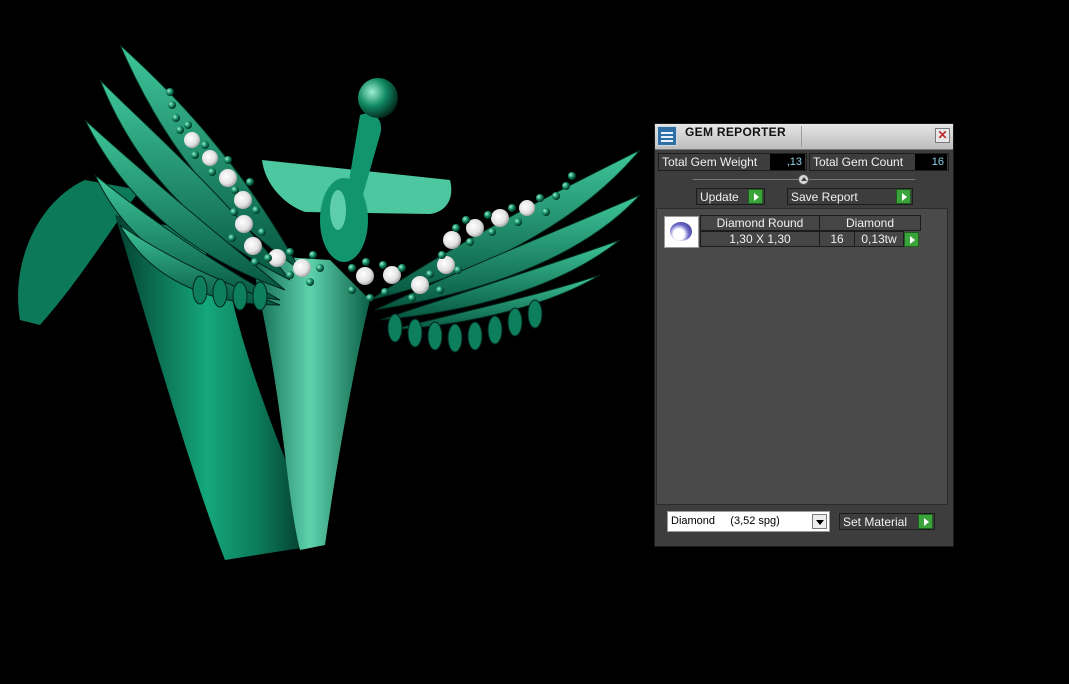  What do you see at coordinates (760, 223) in the screenshot?
I see `gem-shape-cell: Diamond Round` at bounding box center [760, 223].